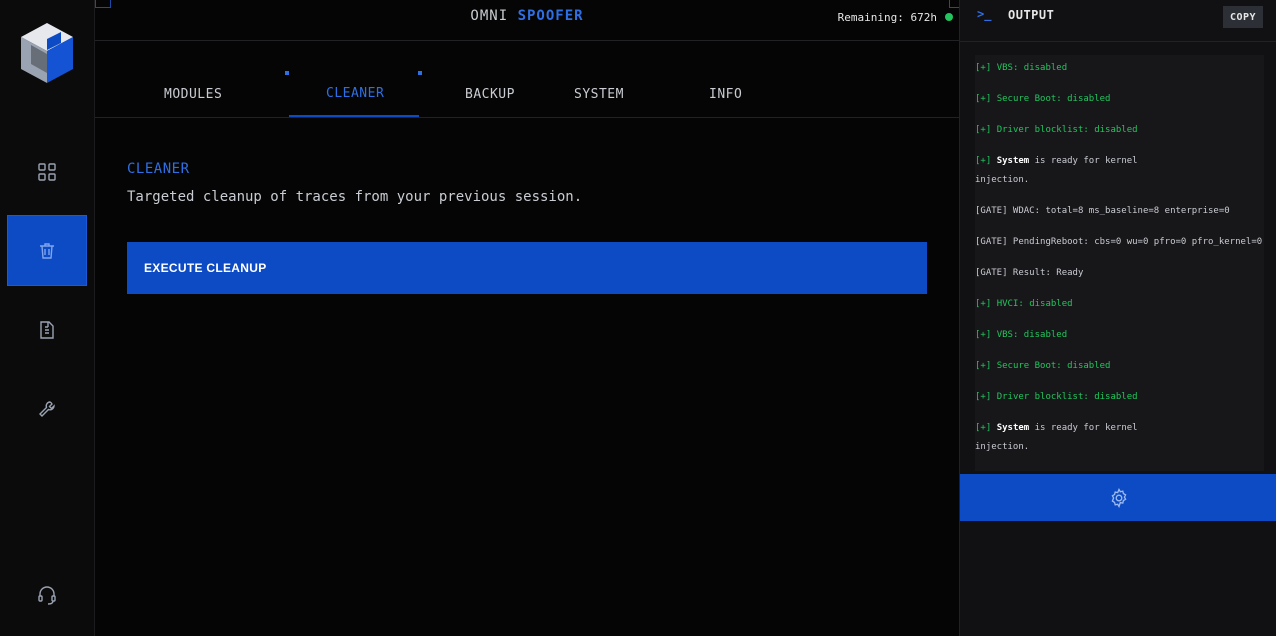 The image size is (1276, 636). Describe the element at coordinates (47, 53) in the screenshot. I see `cube-logo` at that location.